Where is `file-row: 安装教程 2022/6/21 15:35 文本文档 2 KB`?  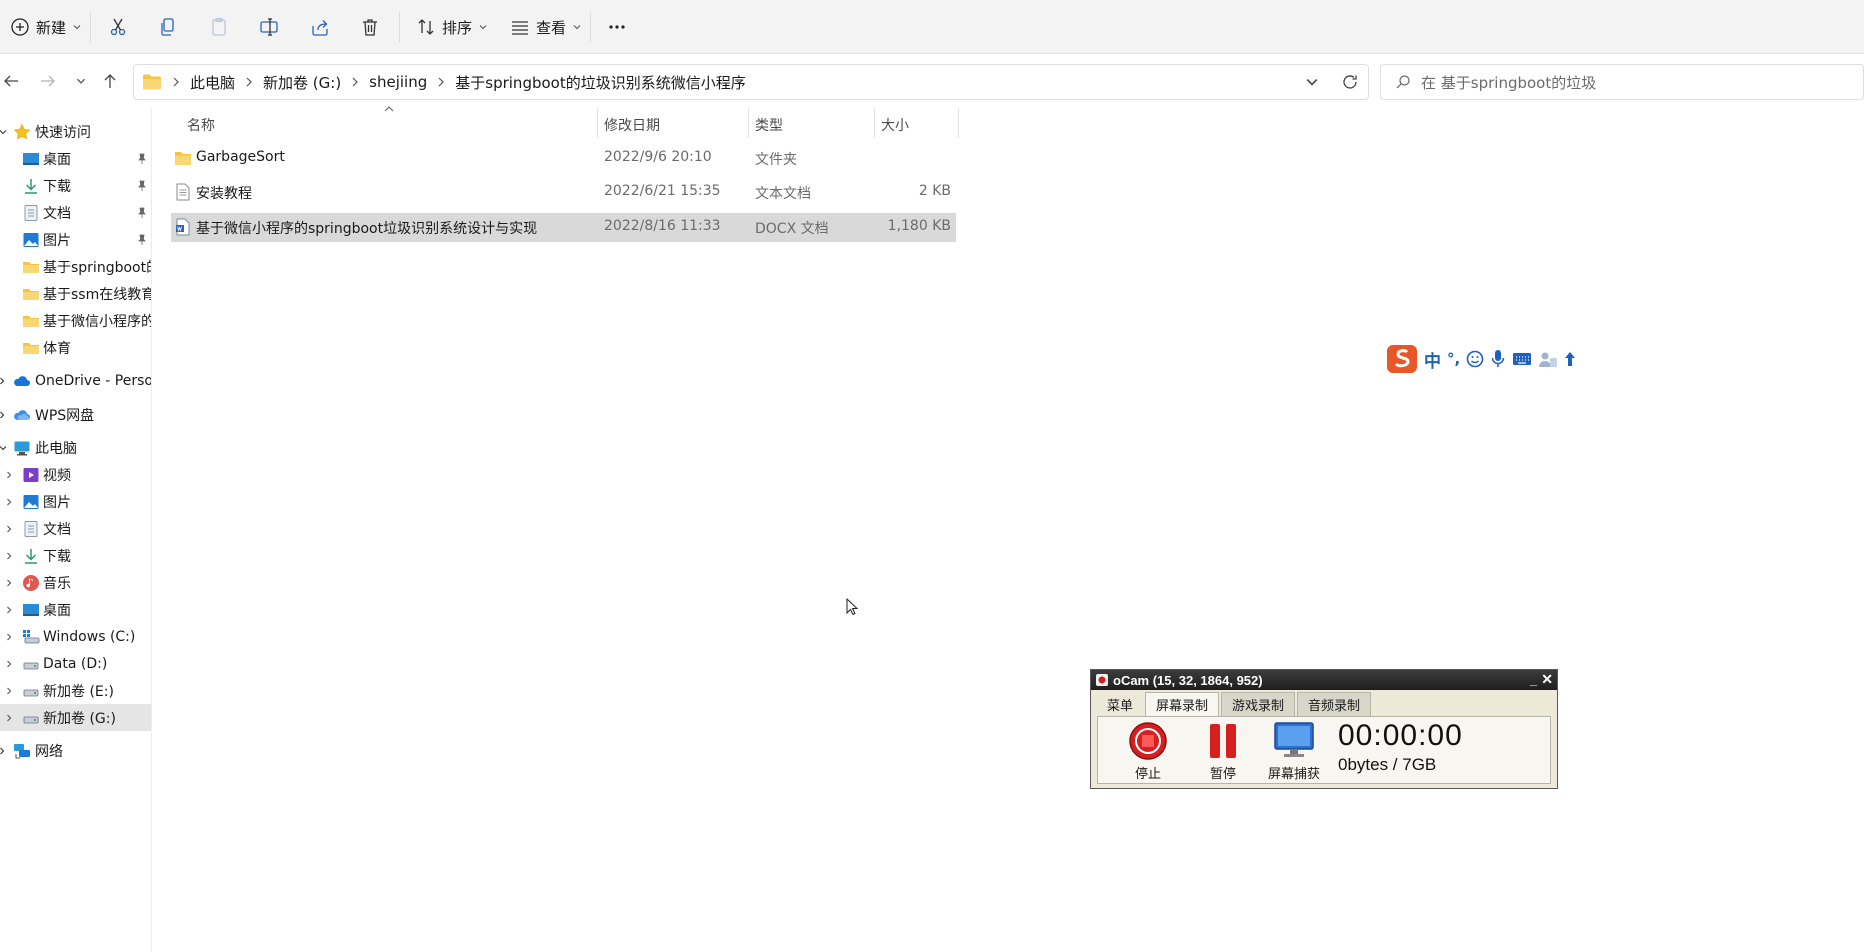 file-row: 安装教程 2022/6/21 15:35 文本文档 2 KB is located at coordinates (563, 192).